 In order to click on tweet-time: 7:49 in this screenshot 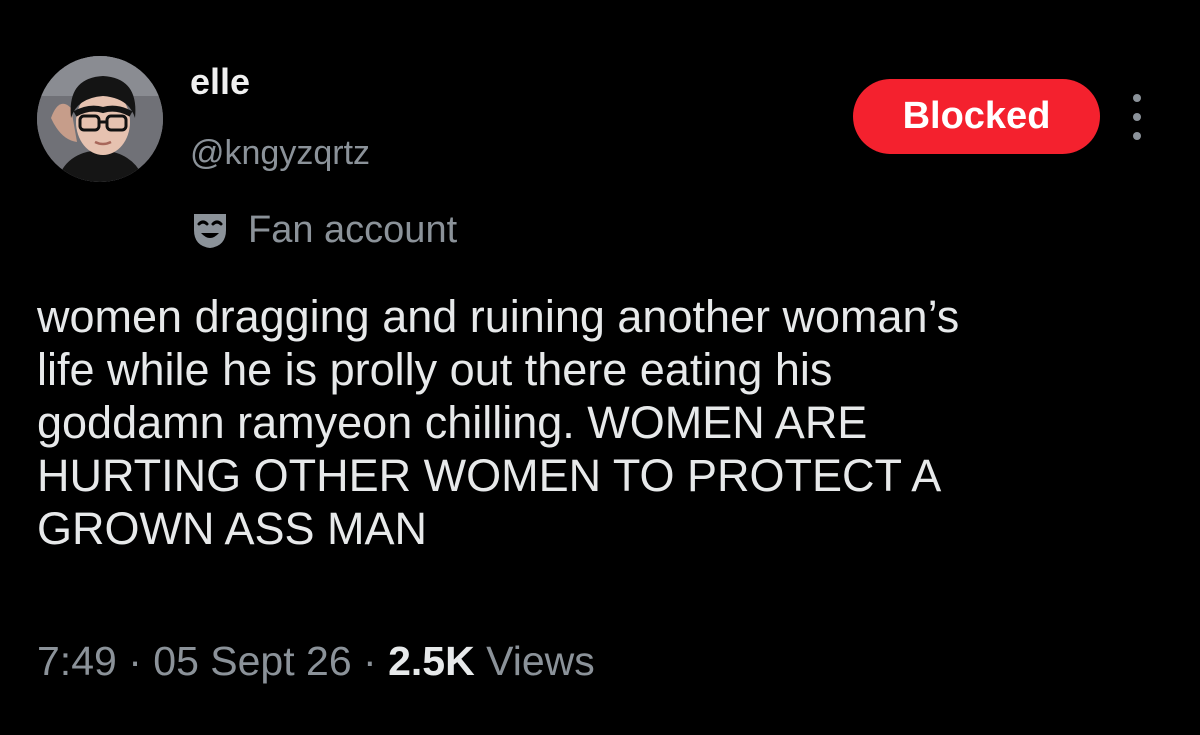, I will do `click(77, 661)`.